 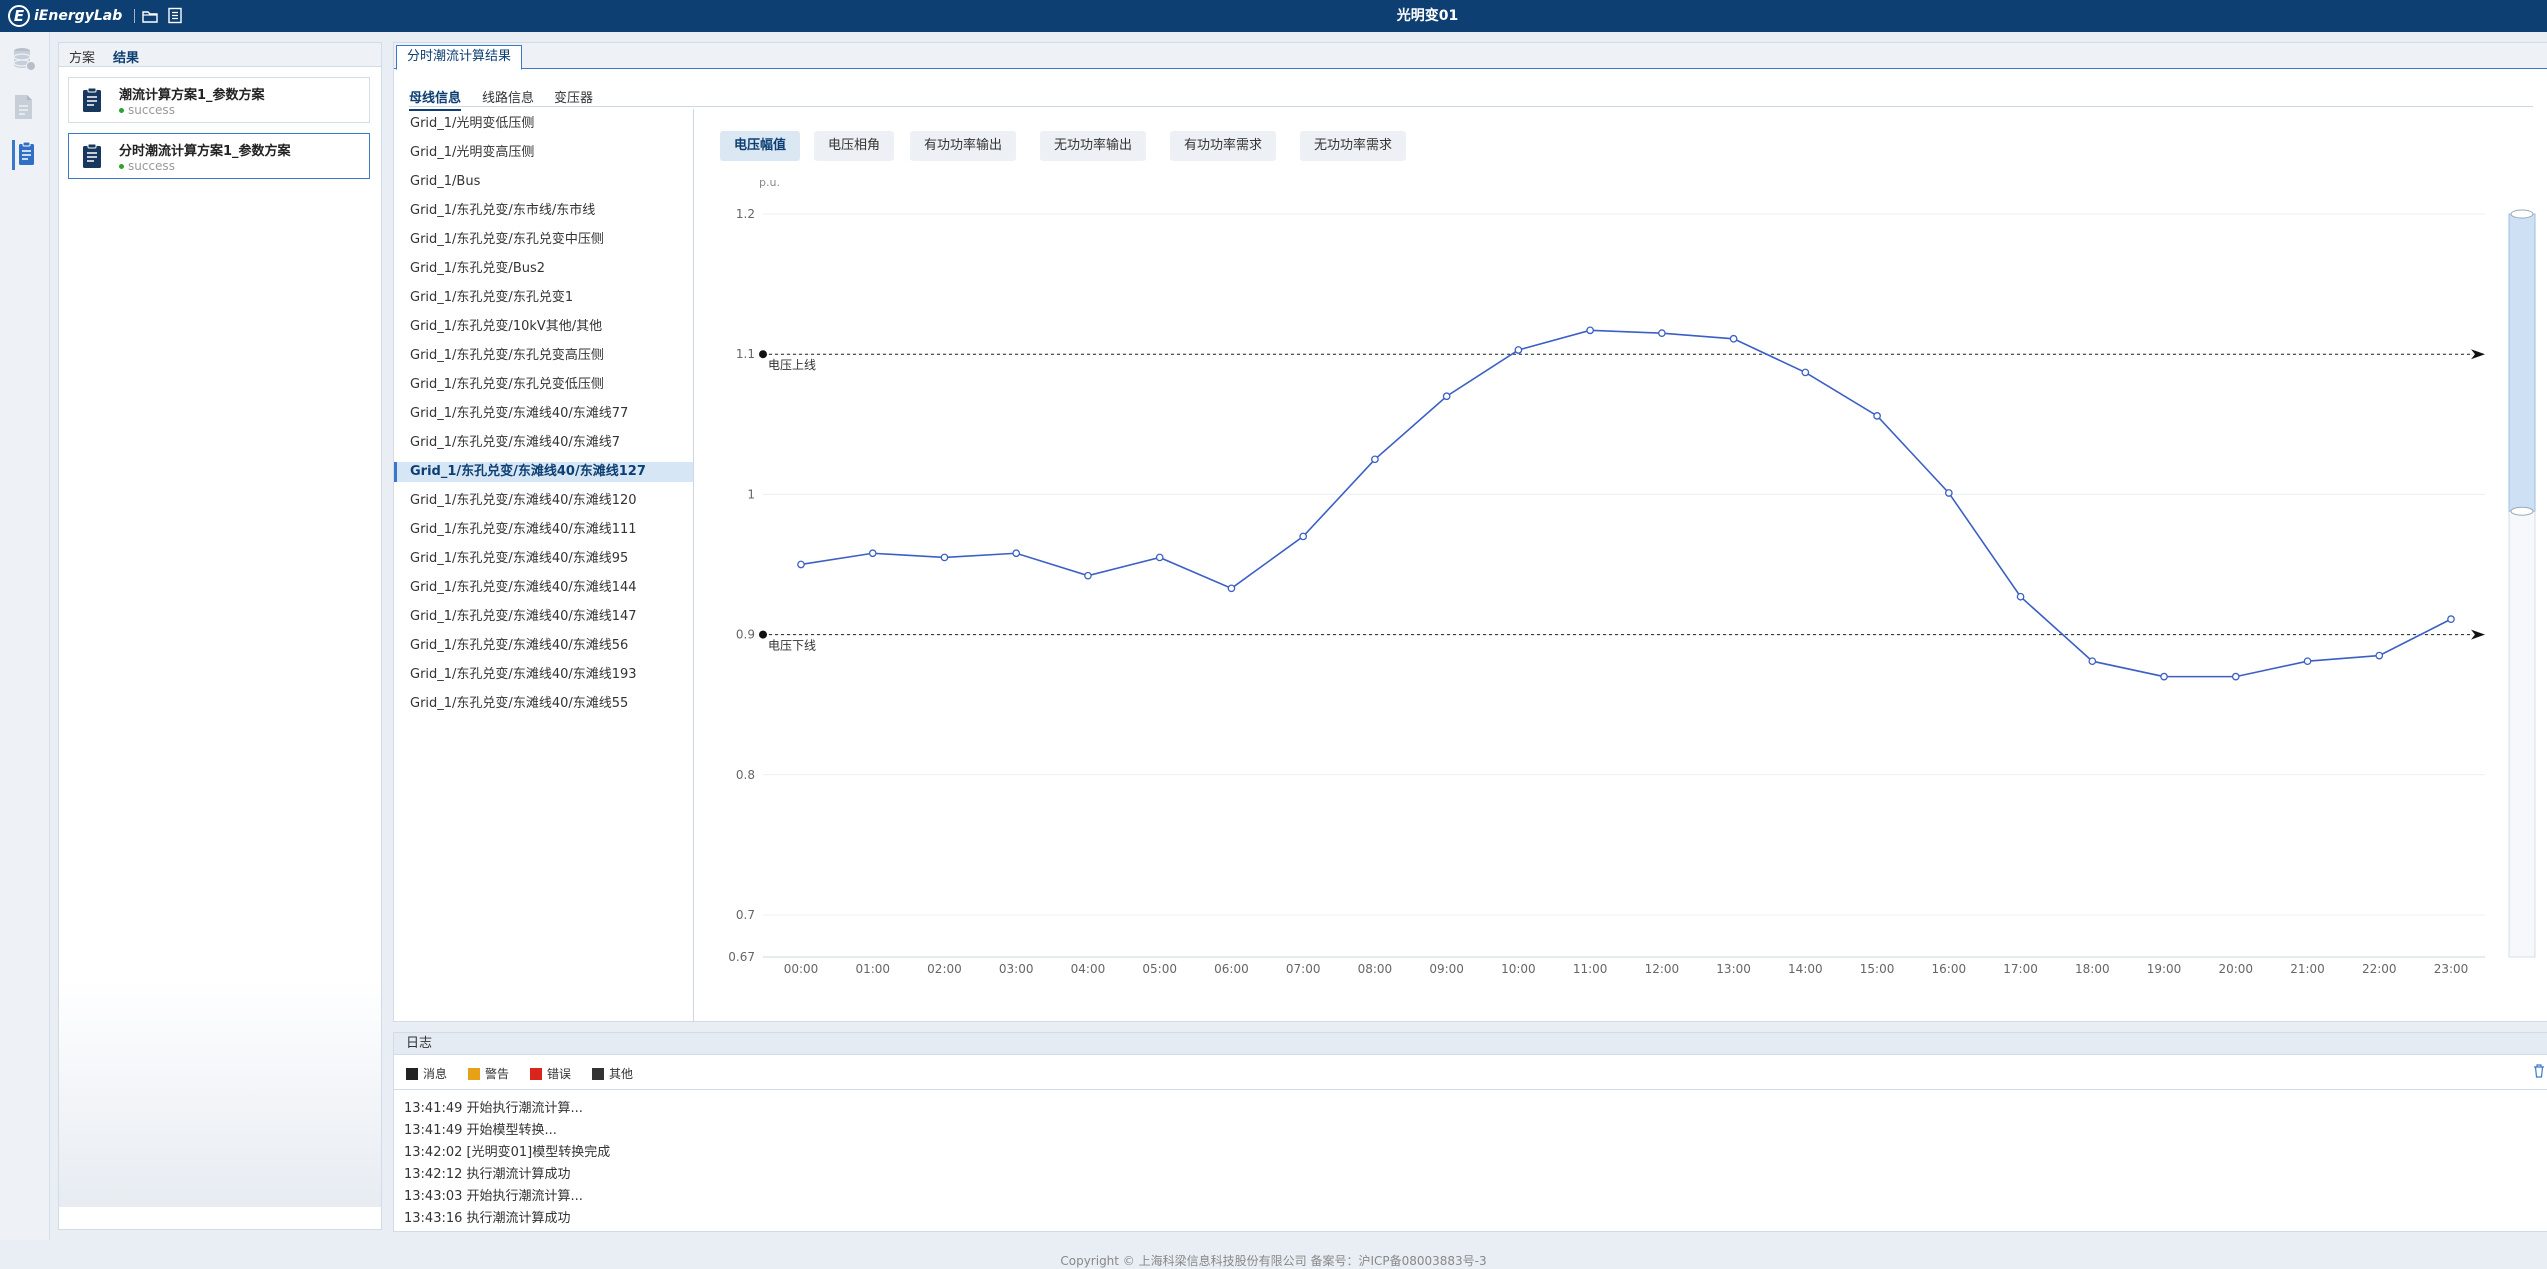 What do you see at coordinates (1016, 969) in the screenshot?
I see `x-tick-label: 03:00` at bounding box center [1016, 969].